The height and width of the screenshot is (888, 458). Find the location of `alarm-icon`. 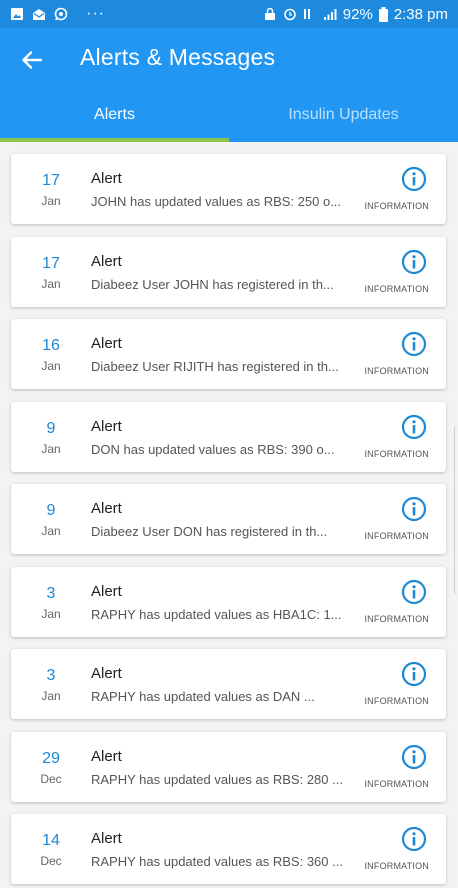

alarm-icon is located at coordinates (289, 14).